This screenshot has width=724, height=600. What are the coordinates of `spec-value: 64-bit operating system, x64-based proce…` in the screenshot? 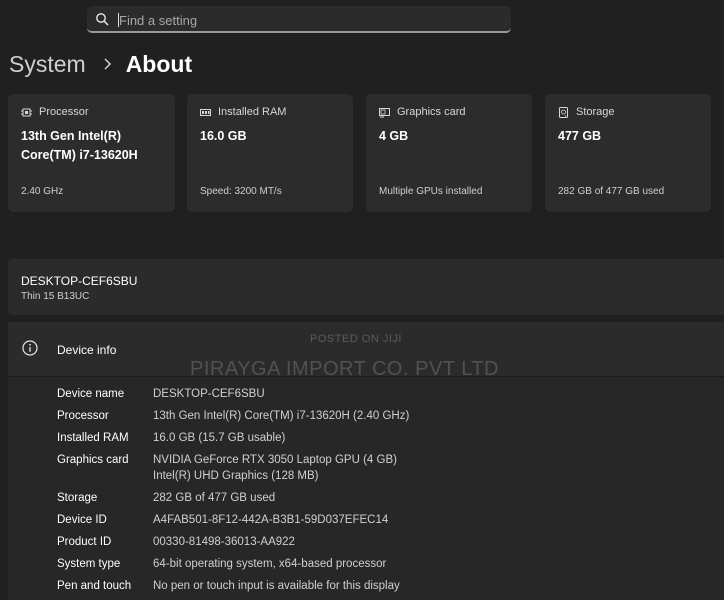 It's located at (270, 564).